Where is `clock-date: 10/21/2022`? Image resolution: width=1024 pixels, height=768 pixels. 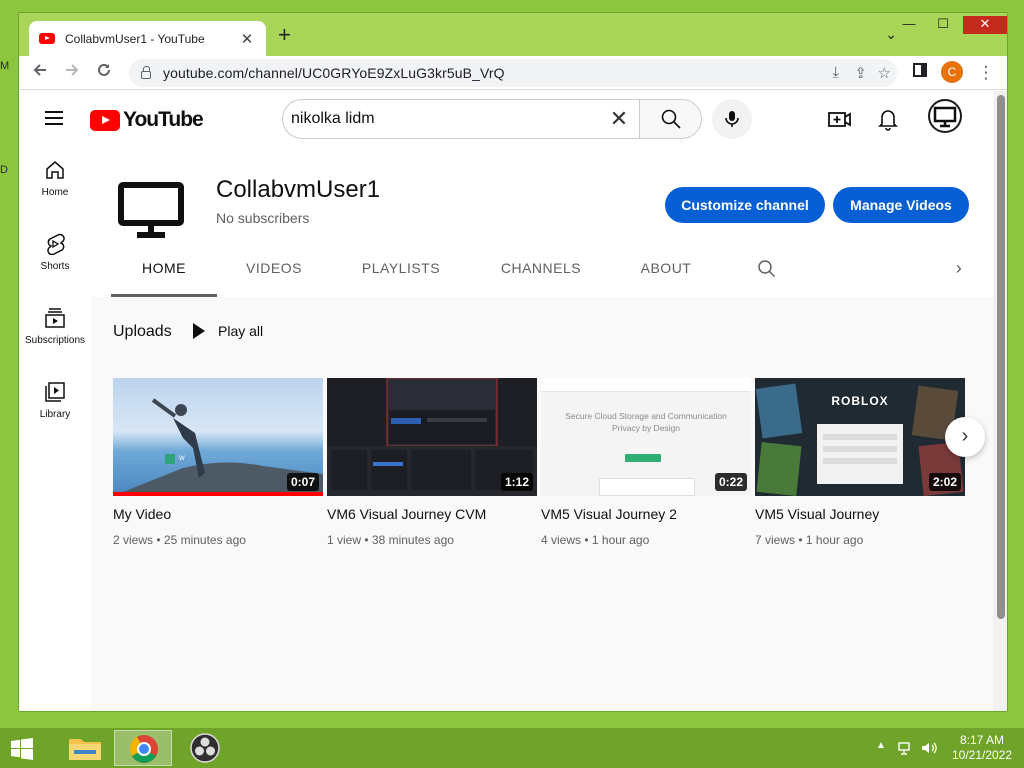 clock-date: 10/21/2022 is located at coordinates (982, 755).